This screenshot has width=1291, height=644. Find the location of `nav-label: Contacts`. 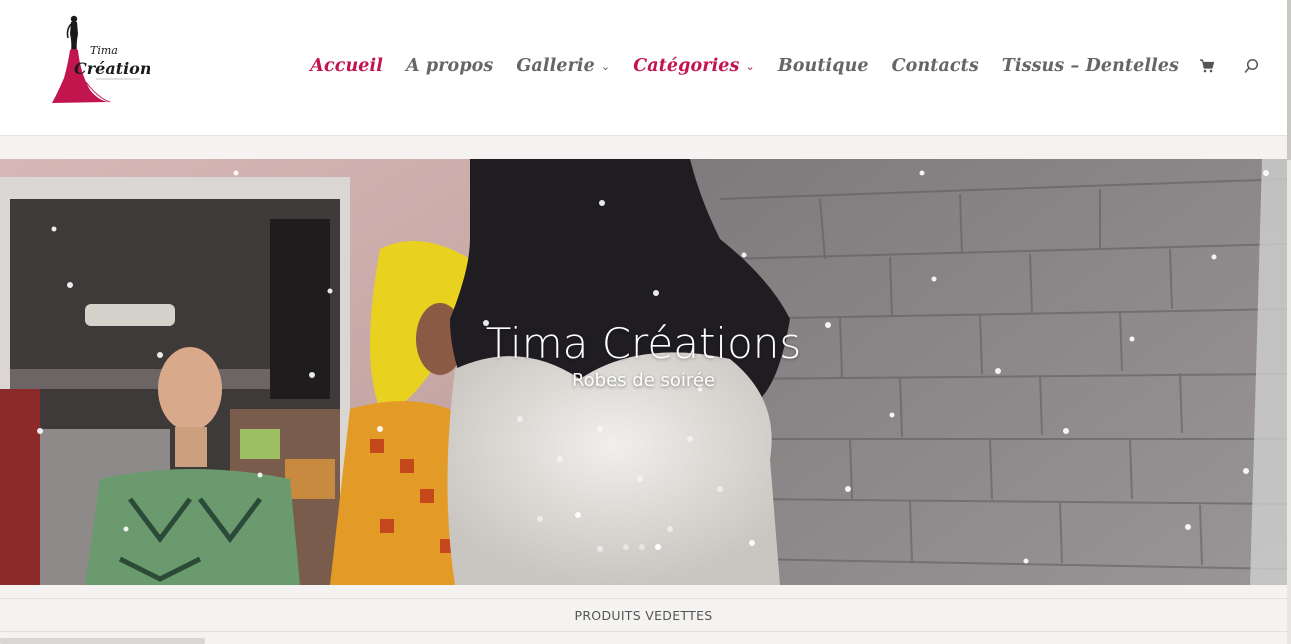

nav-label: Contacts is located at coordinates (935, 66).